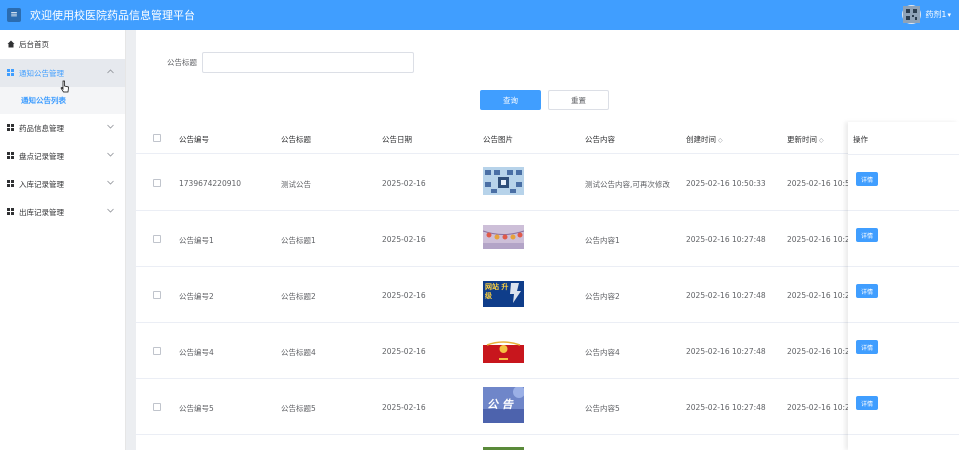 The width and height of the screenshot is (959, 450). I want to click on username: 药剂1, so click(935, 14).